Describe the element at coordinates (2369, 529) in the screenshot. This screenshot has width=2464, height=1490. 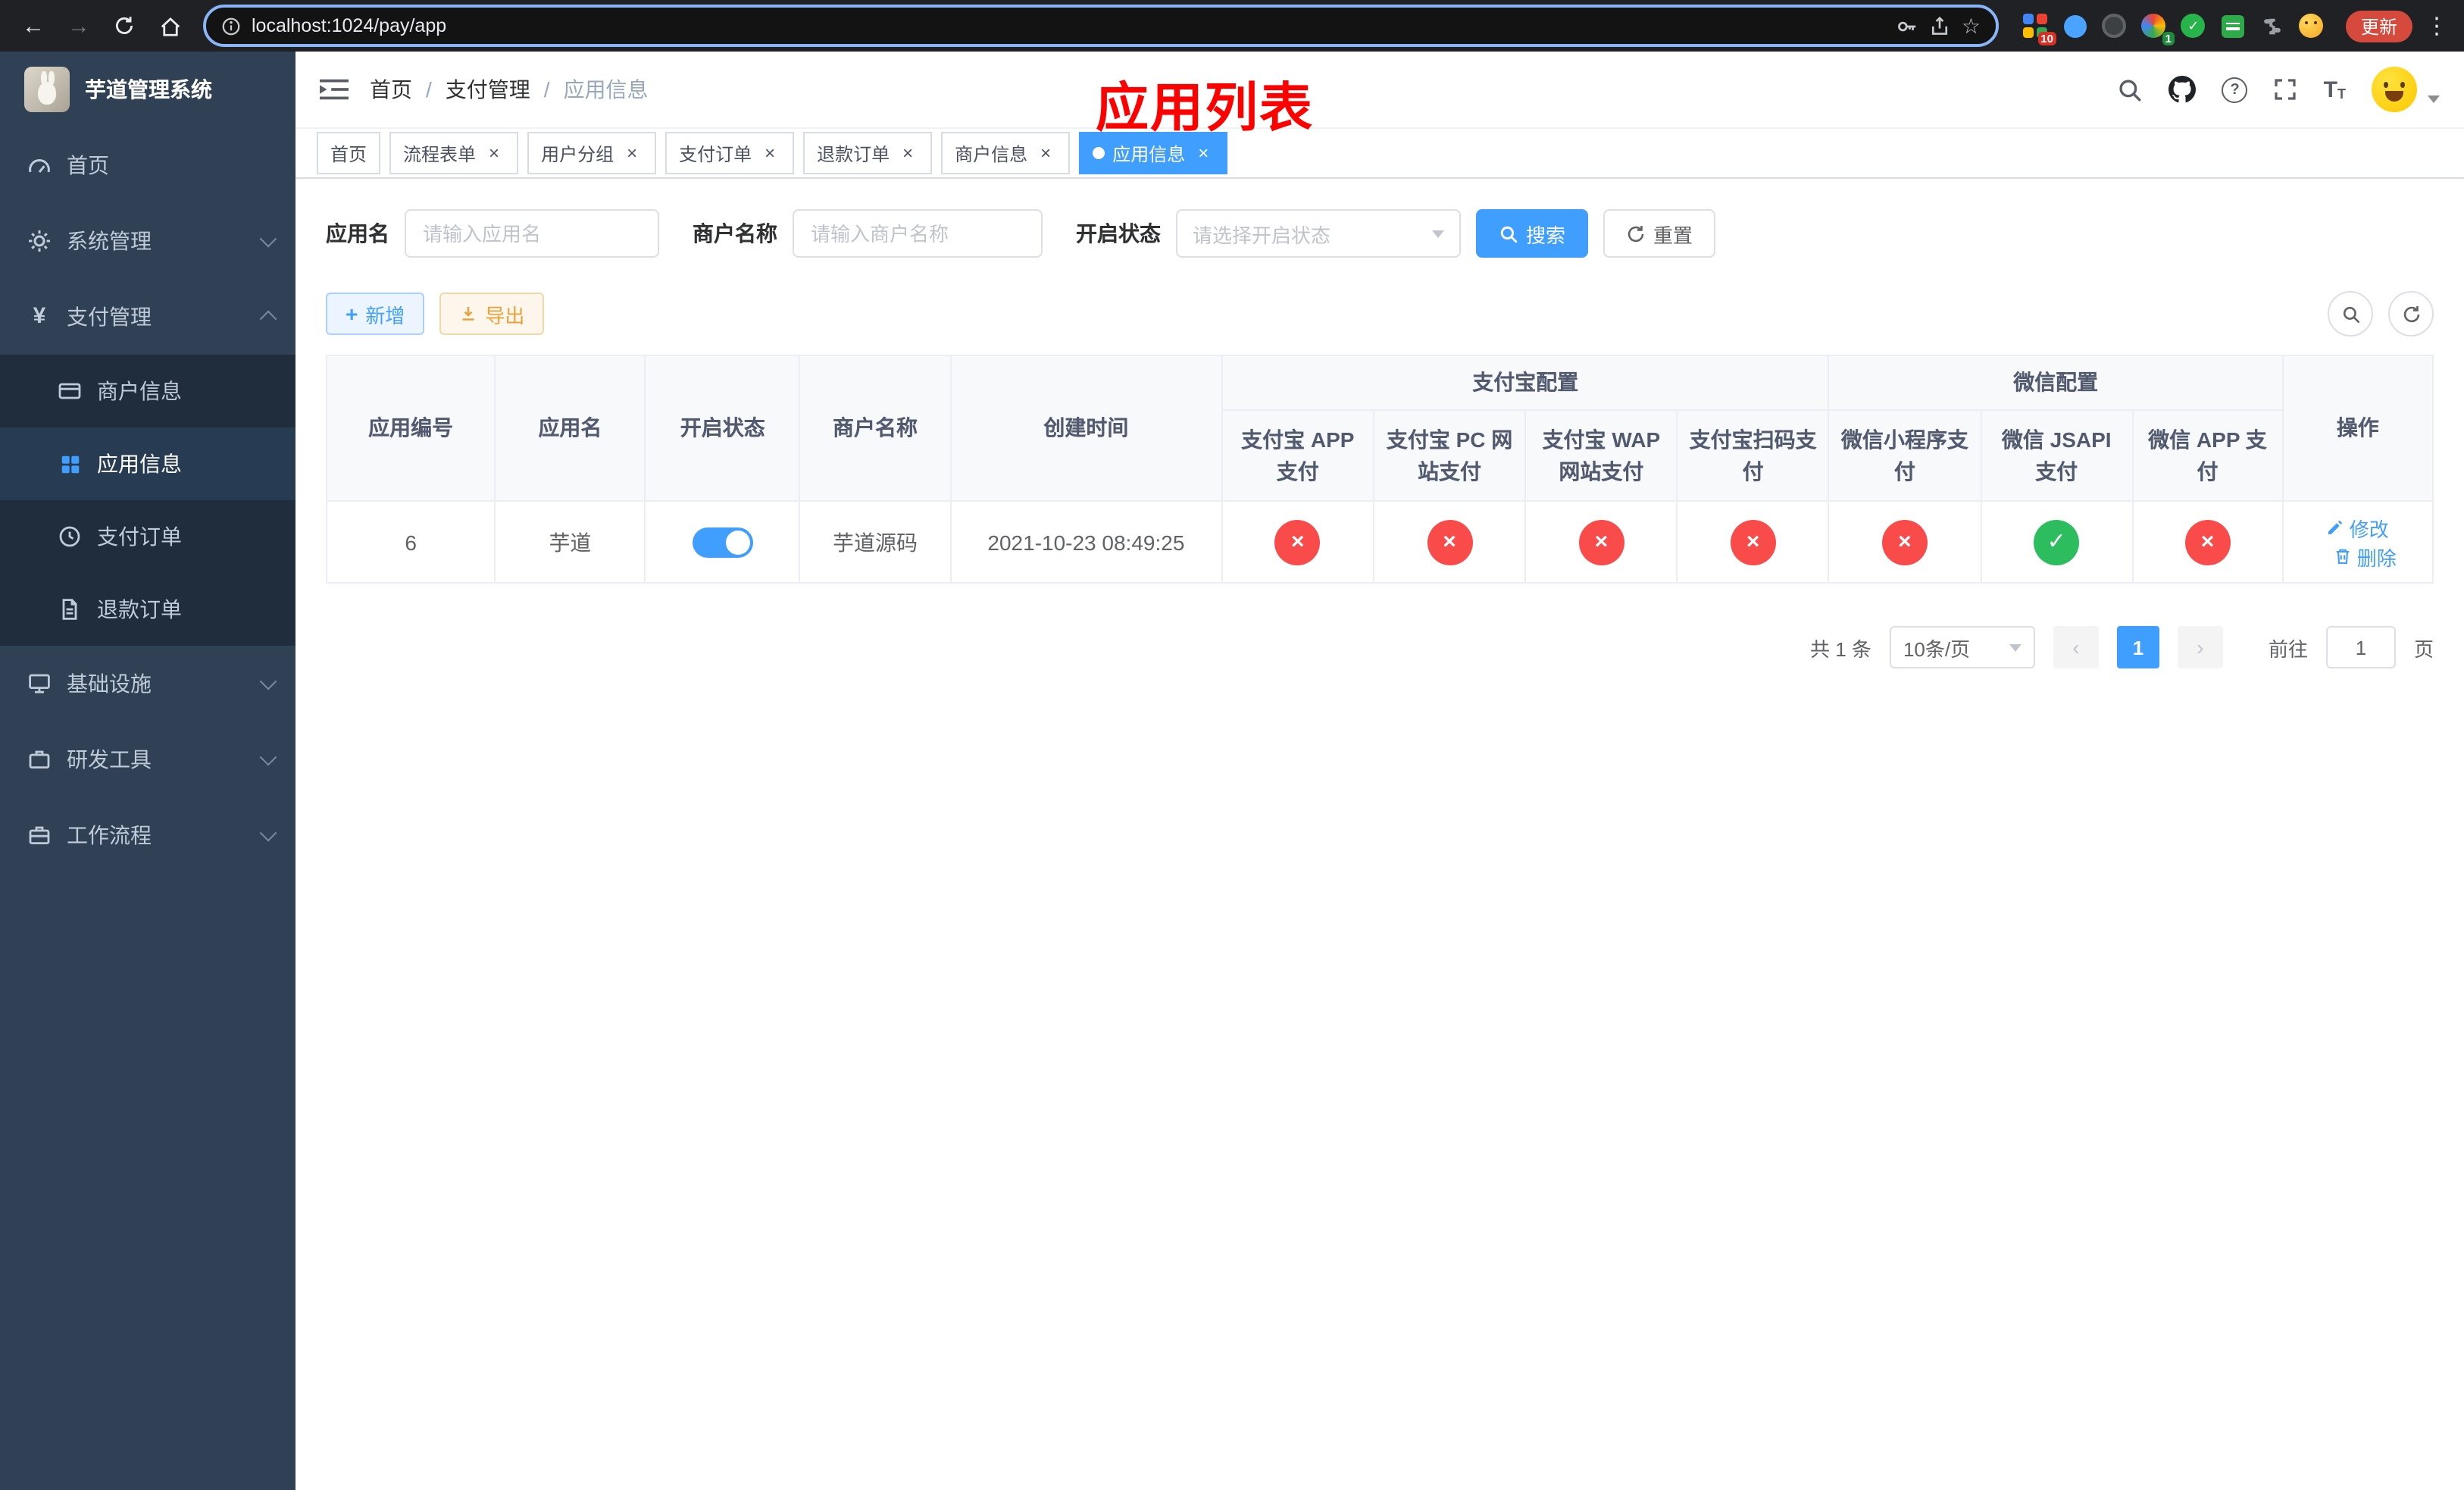
I see `edit-link-label: 修改` at that location.